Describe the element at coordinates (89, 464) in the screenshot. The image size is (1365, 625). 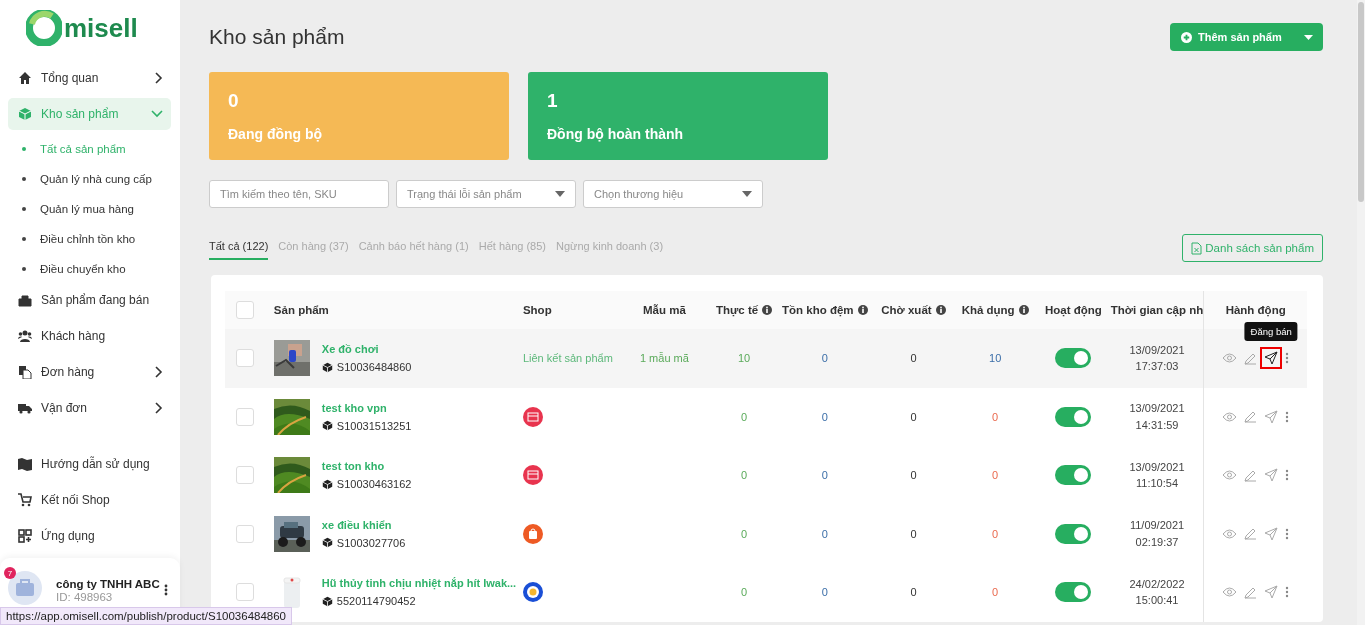
I see `nav-item: Hướng dẫn sử dụng` at that location.